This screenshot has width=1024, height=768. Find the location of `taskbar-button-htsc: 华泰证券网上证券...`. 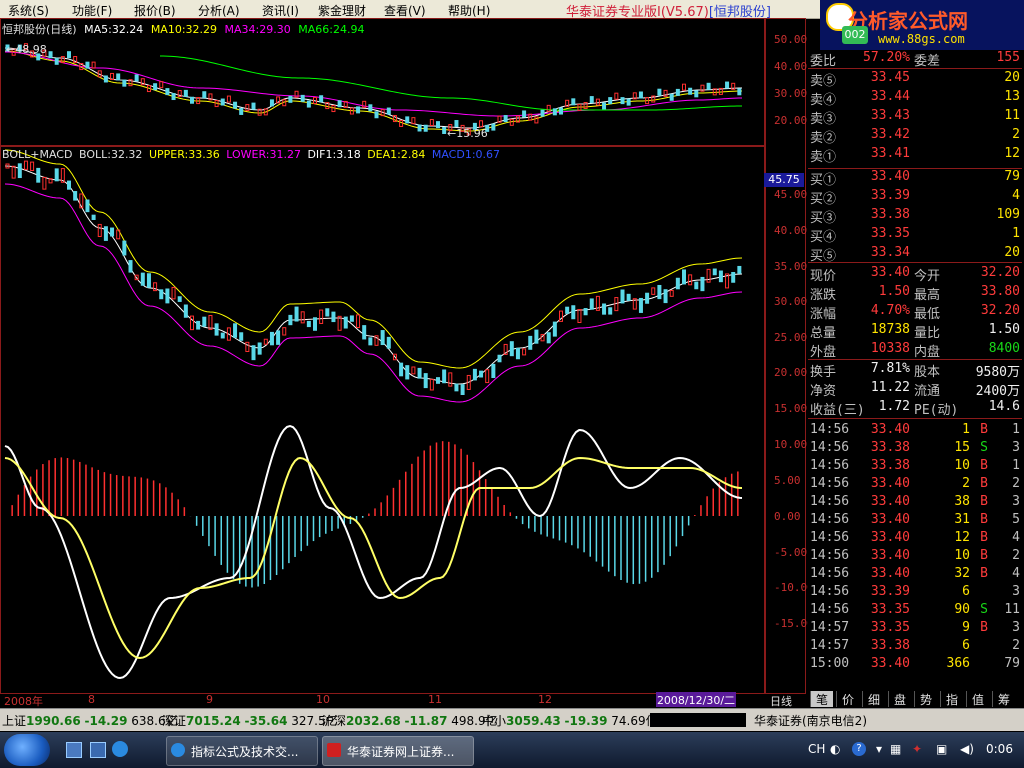

taskbar-button-htsc: 华泰证券网上证券... is located at coordinates (398, 751).